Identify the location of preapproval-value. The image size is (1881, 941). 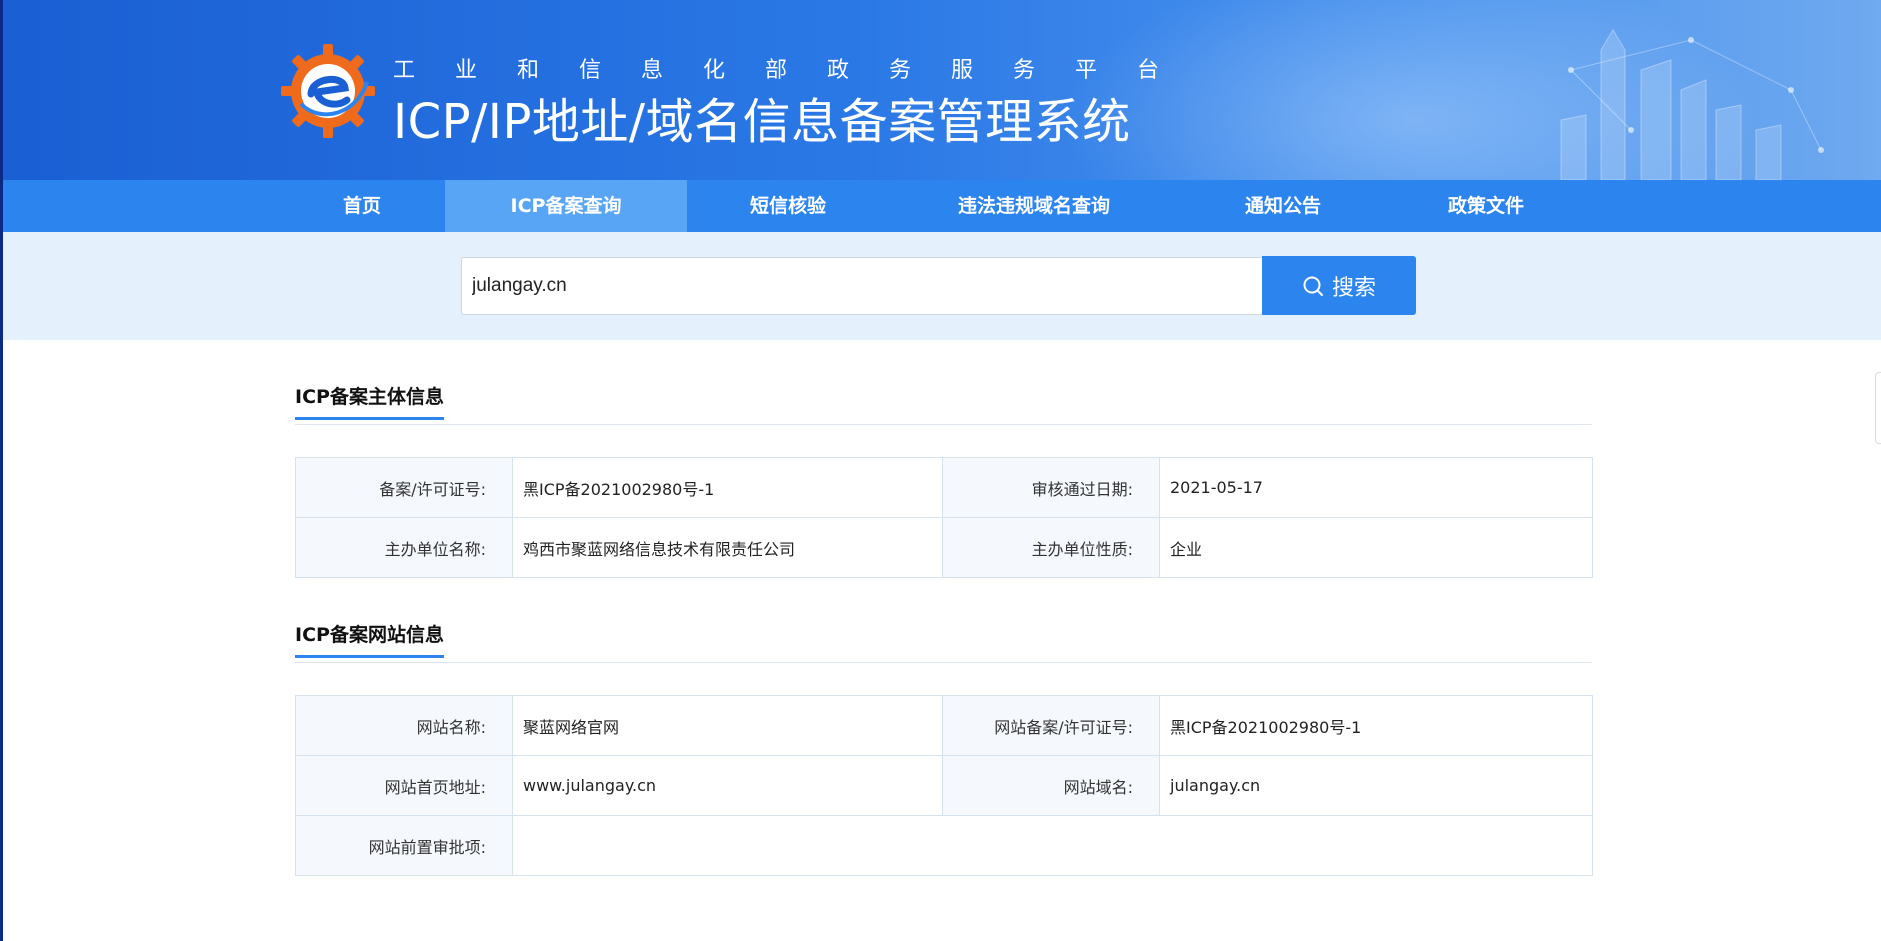
(1052, 845).